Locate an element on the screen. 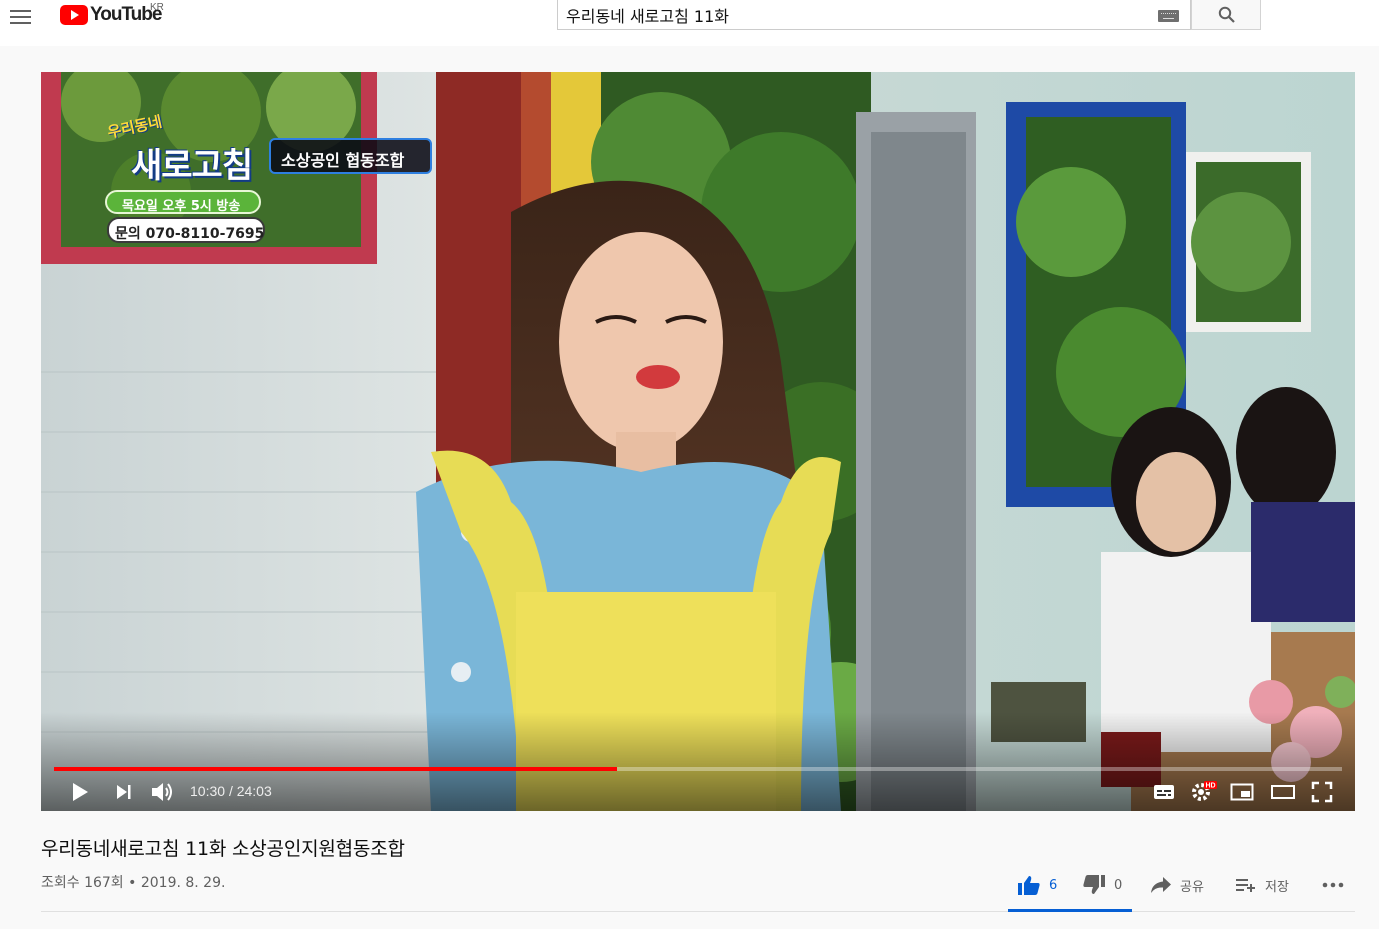  current-time: 10:30 is located at coordinates (208, 791).